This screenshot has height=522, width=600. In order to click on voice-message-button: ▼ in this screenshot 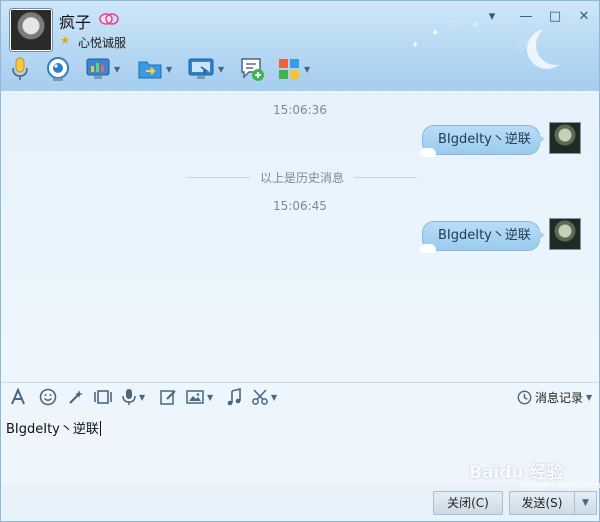, I will do `click(133, 397)`.